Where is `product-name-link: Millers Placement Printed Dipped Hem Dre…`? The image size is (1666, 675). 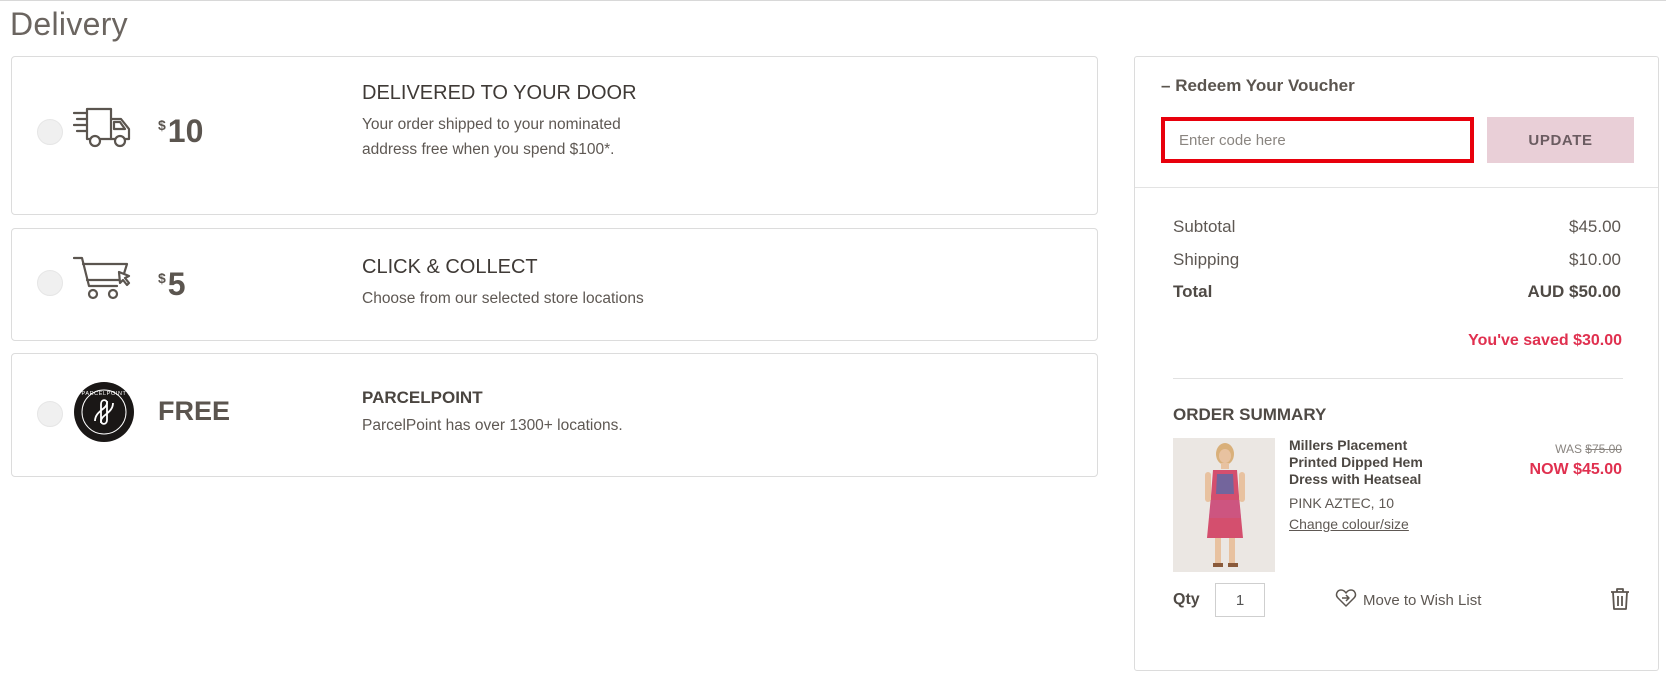 product-name-link: Millers Placement Printed Dipped Hem Dre… is located at coordinates (1364, 462).